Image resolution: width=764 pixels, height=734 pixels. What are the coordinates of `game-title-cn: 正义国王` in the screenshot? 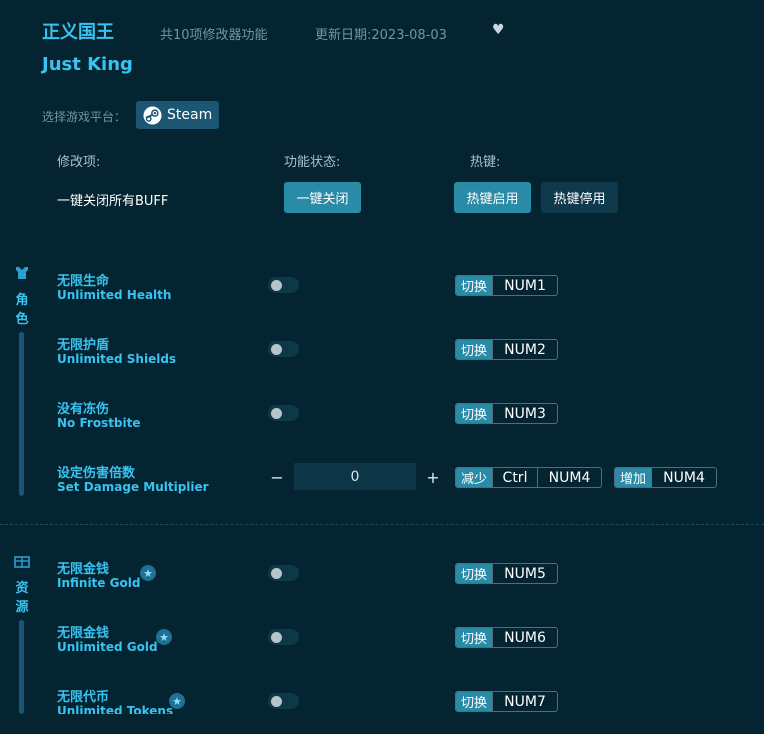 It's located at (78, 32).